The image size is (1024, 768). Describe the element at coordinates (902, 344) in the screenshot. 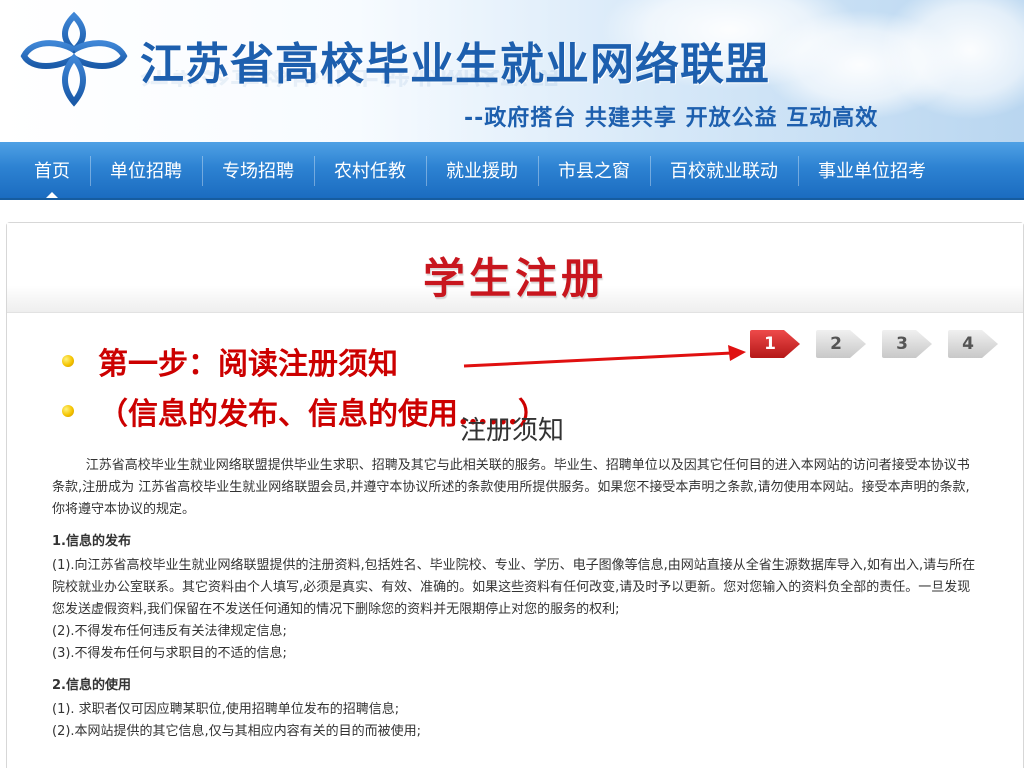

I see `step-3-label: 3` at that location.